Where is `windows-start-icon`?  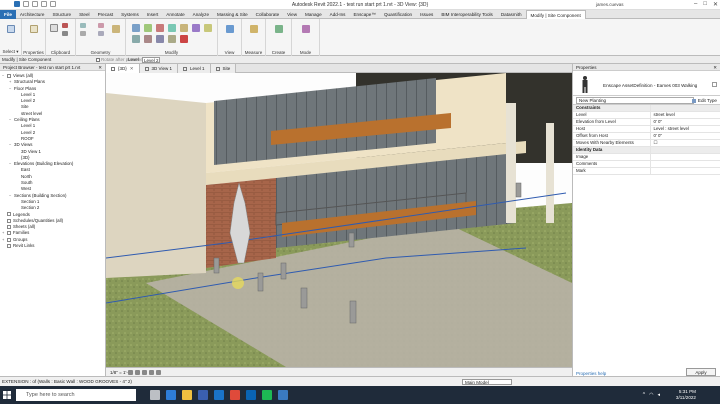 windows-start-icon is located at coordinates (7, 395).